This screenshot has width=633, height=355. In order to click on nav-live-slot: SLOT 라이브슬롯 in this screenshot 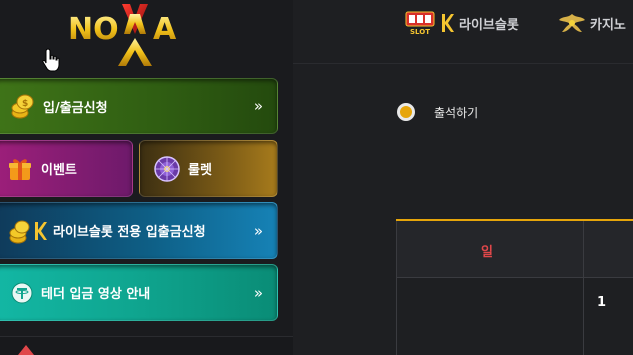, I will do `click(462, 23)`.